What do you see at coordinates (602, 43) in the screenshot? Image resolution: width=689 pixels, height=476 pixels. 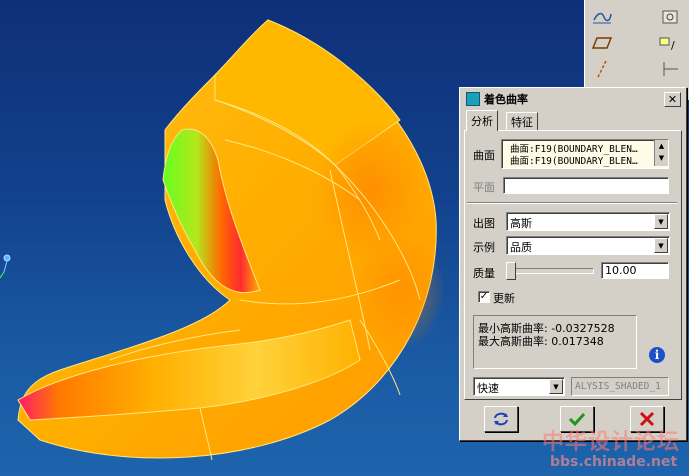 I see `plane-tool-icon` at bounding box center [602, 43].